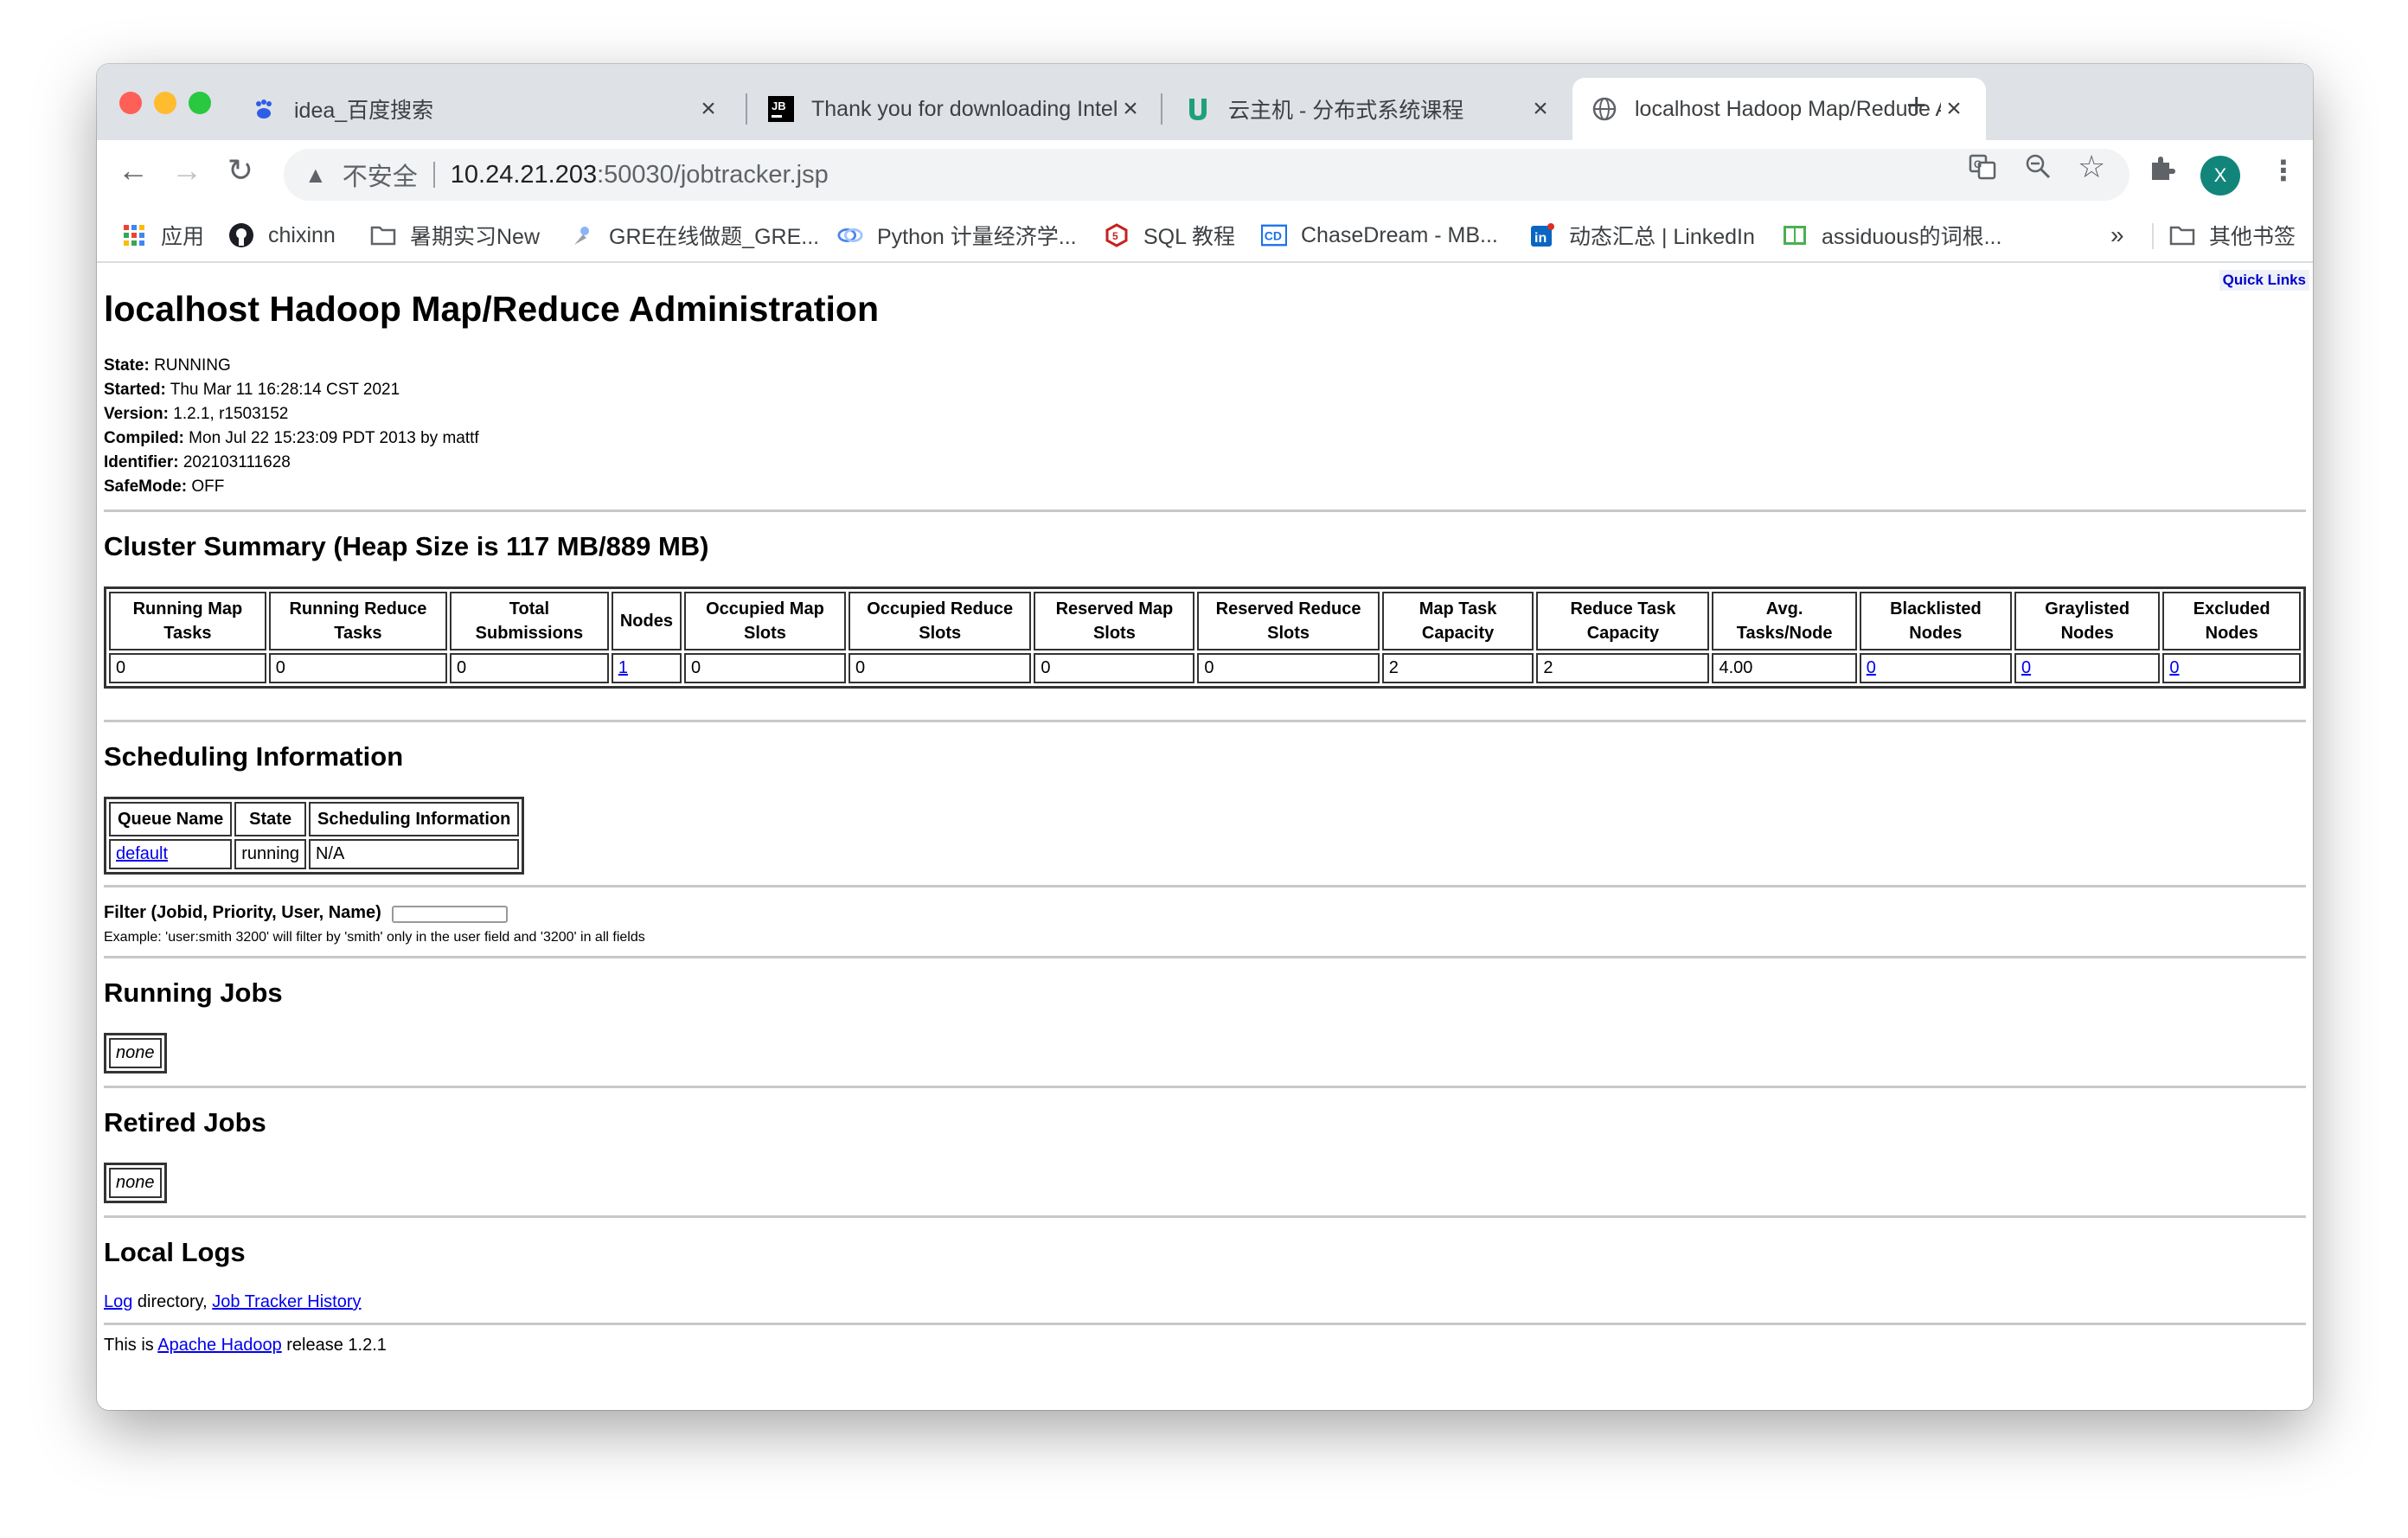  I want to click on window-minimize-button, so click(165, 103).